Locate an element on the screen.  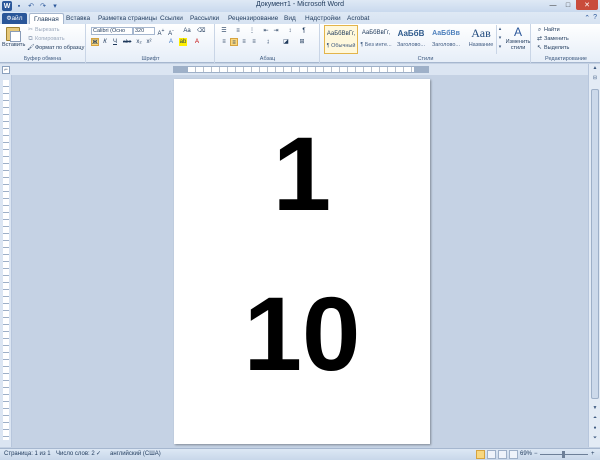
print-layout-icon is located at coordinates (480, 454).